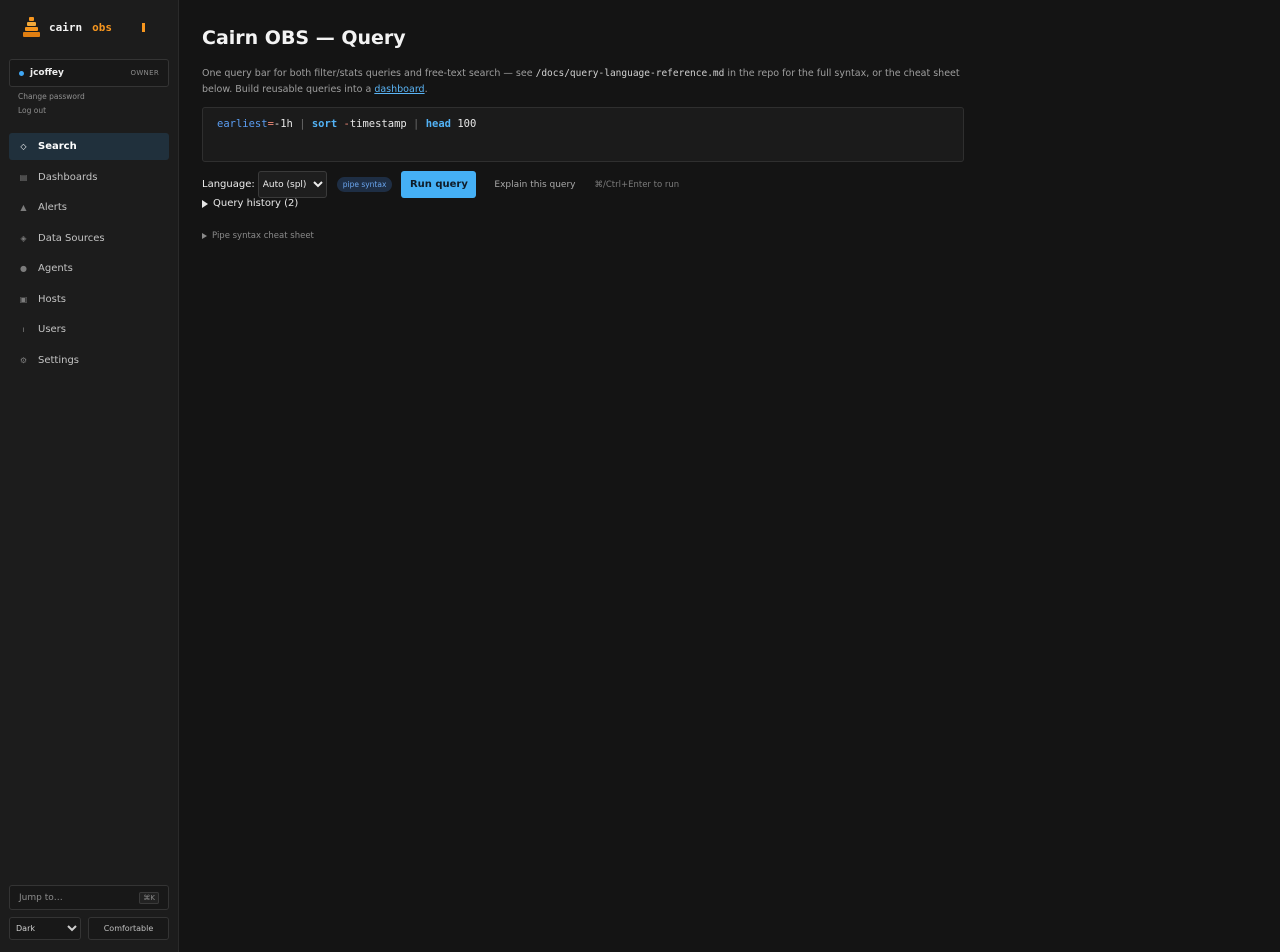 This screenshot has height=952, width=1280. Describe the element at coordinates (47, 73) in the screenshot. I see `user-name: jcoffey` at that location.